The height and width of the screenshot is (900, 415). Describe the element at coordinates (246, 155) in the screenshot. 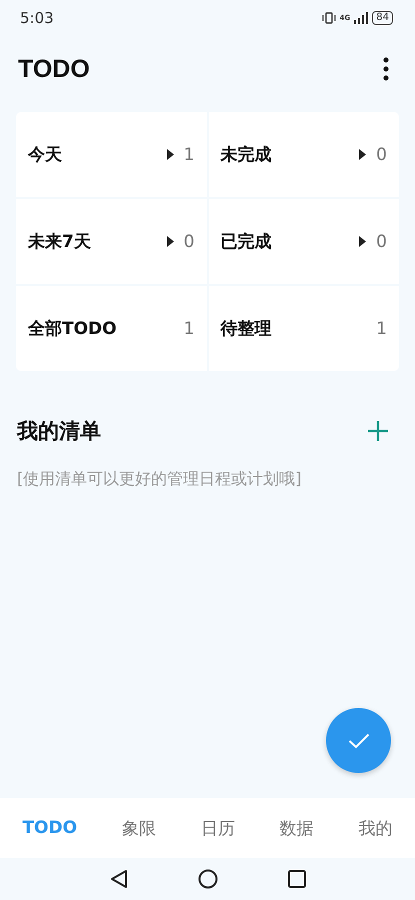

I see `filter-label: 未完成` at that location.